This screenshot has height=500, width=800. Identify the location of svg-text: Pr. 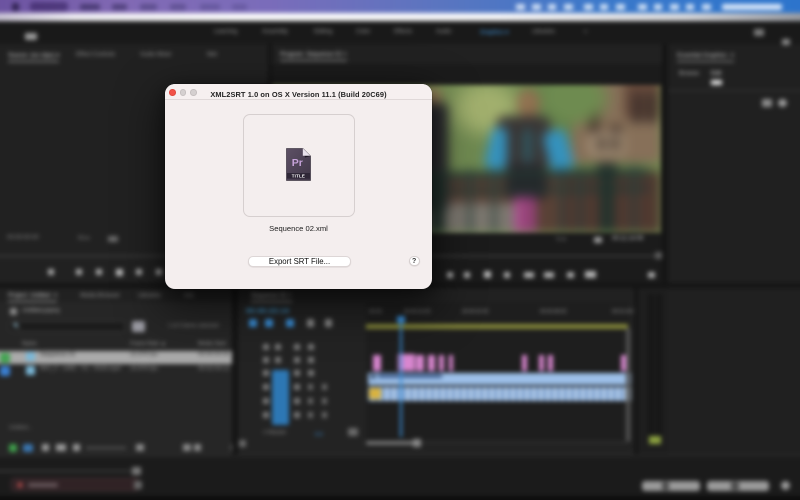
(296, 163).